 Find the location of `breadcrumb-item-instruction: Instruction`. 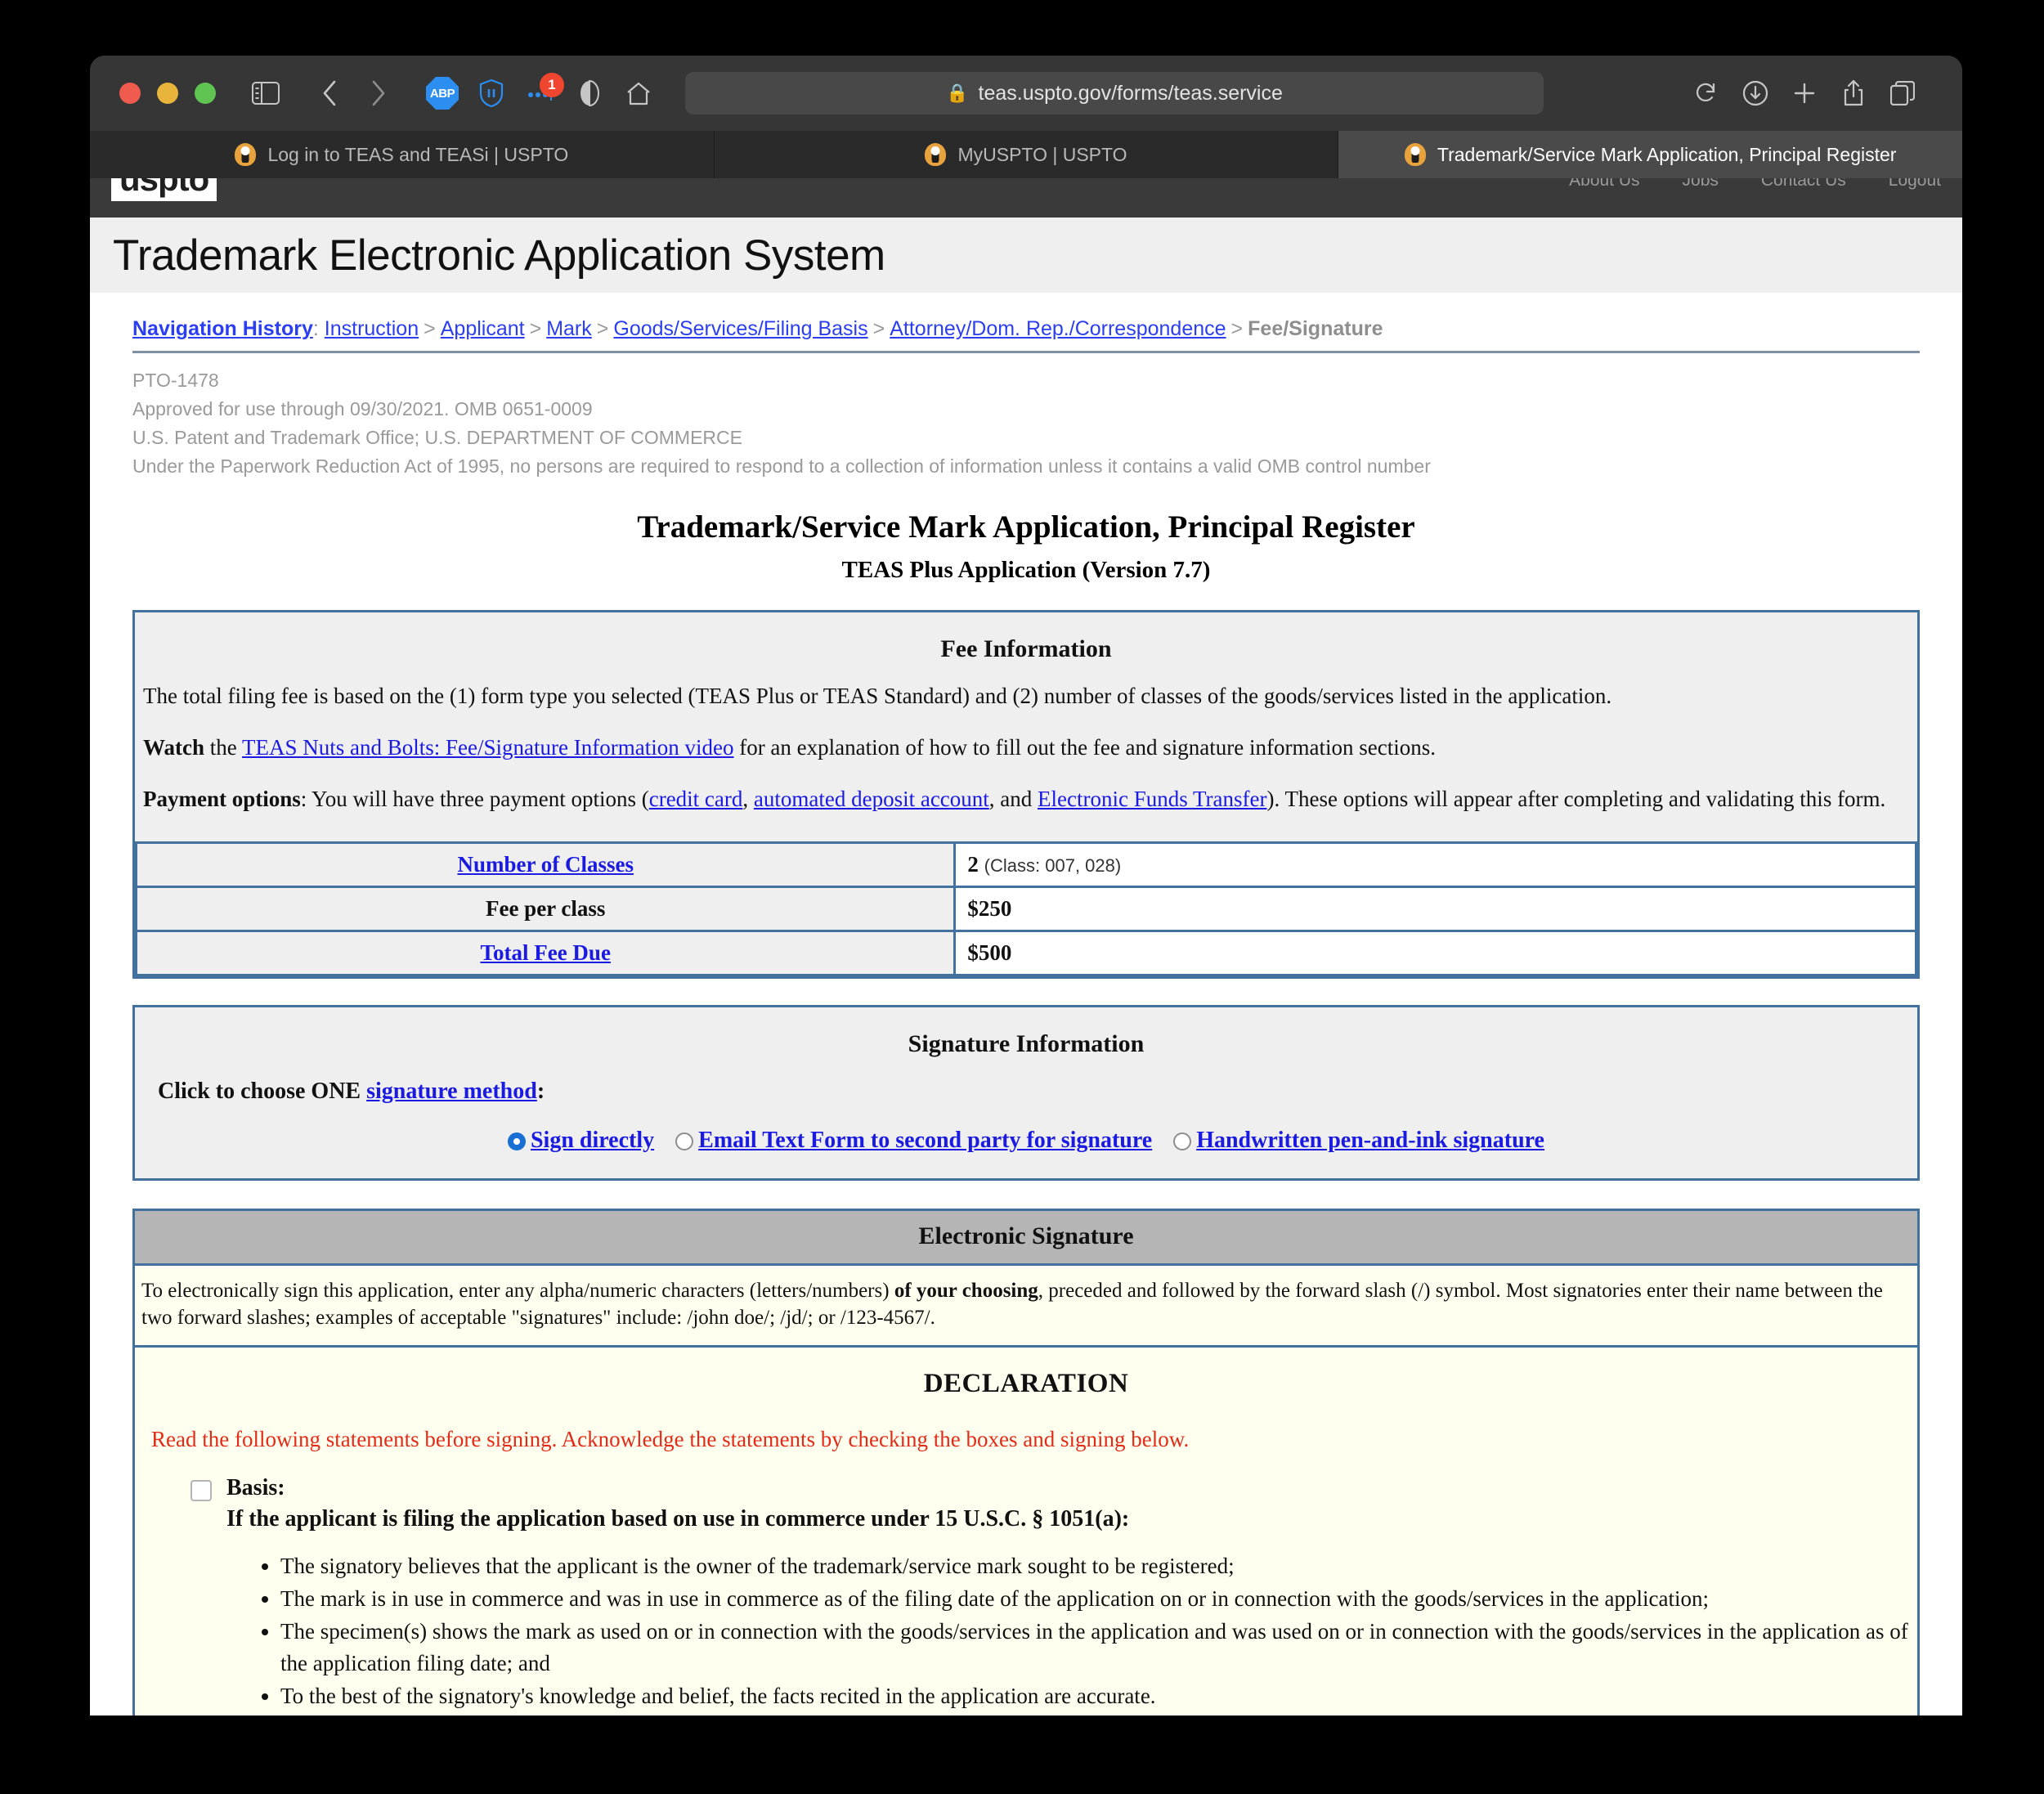

breadcrumb-item-instruction: Instruction is located at coordinates (372, 328).